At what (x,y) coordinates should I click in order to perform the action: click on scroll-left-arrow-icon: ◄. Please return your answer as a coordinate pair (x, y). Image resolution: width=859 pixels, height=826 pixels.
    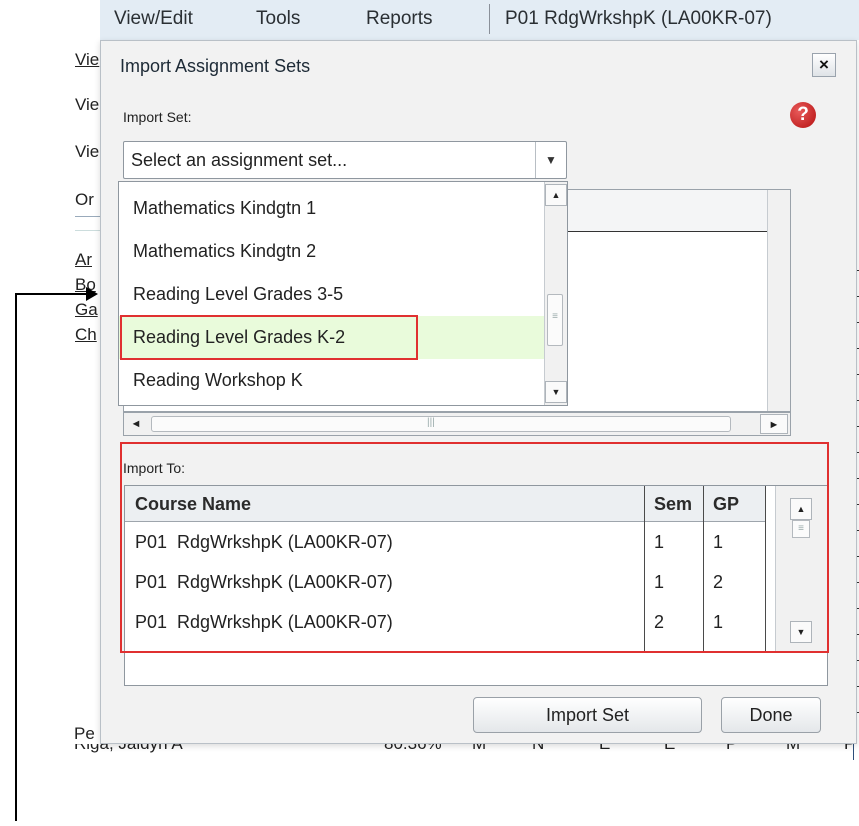
    Looking at the image, I should click on (136, 424).